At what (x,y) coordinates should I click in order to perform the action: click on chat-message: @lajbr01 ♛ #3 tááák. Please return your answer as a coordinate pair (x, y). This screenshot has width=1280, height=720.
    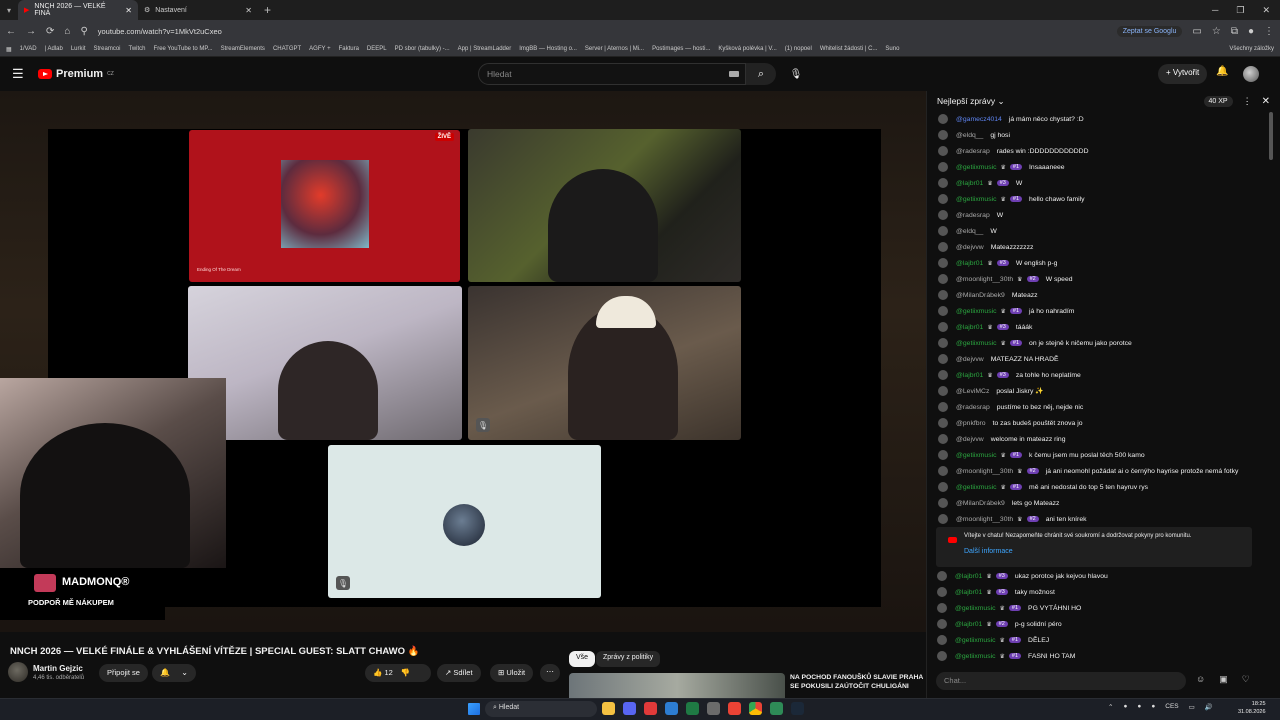
    Looking at the image, I should click on (1101, 327).